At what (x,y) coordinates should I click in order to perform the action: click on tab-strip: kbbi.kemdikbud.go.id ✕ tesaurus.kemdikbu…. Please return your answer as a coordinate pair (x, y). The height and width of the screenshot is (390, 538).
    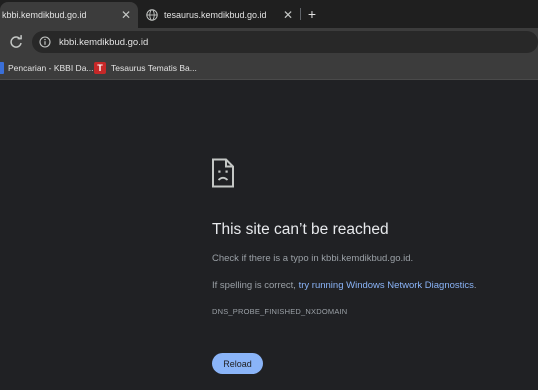
    Looking at the image, I should click on (269, 14).